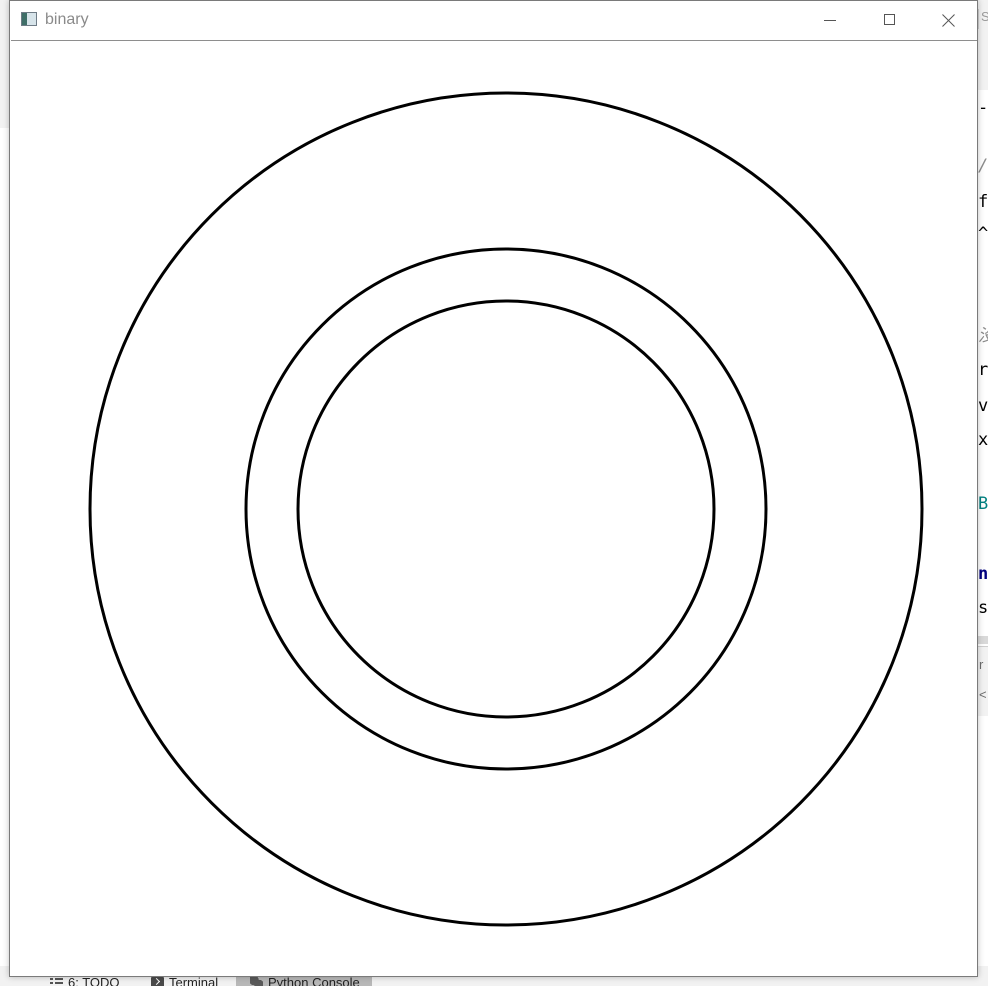  I want to click on maximize-icon, so click(889, 19).